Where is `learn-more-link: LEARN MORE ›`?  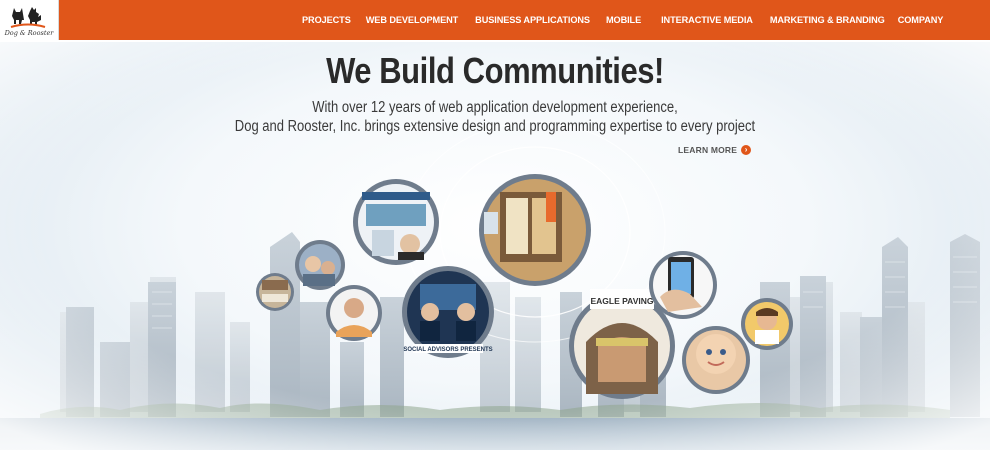 learn-more-link: LEARN MORE › is located at coordinates (715, 150).